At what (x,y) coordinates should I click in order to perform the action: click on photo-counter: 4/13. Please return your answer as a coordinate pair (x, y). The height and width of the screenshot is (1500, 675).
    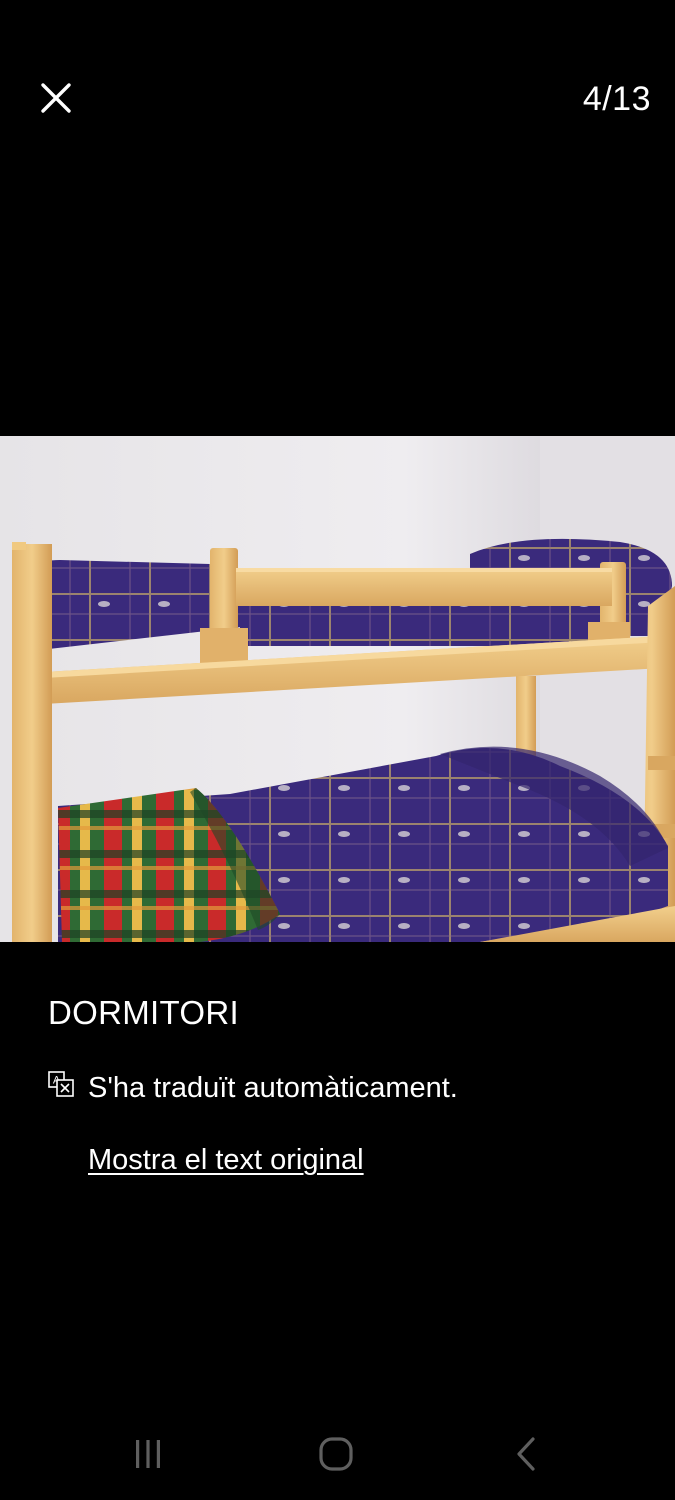
    Looking at the image, I should click on (616, 99).